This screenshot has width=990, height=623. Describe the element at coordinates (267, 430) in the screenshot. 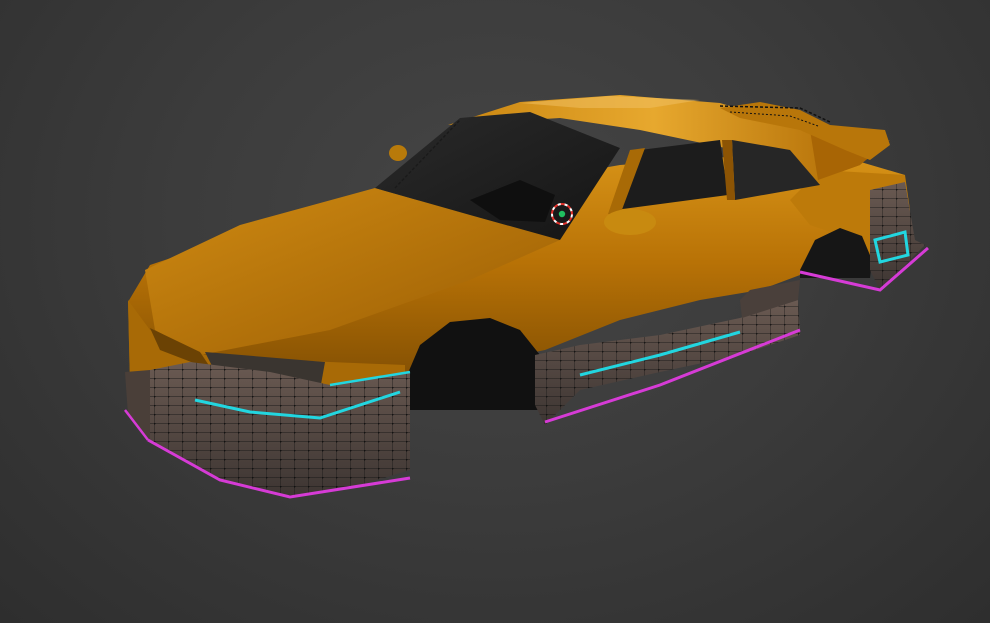

I see `front-bumper-mesh` at that location.